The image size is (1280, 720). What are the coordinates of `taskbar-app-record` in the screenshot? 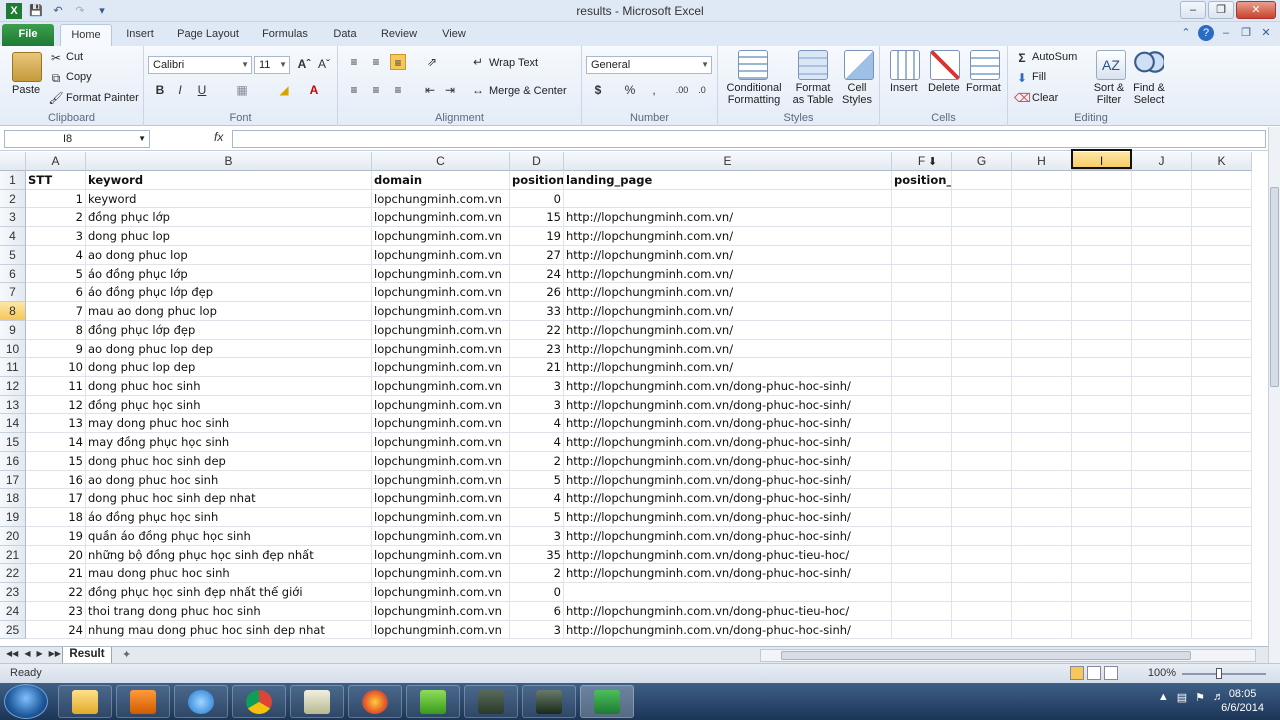 It's located at (491, 701).